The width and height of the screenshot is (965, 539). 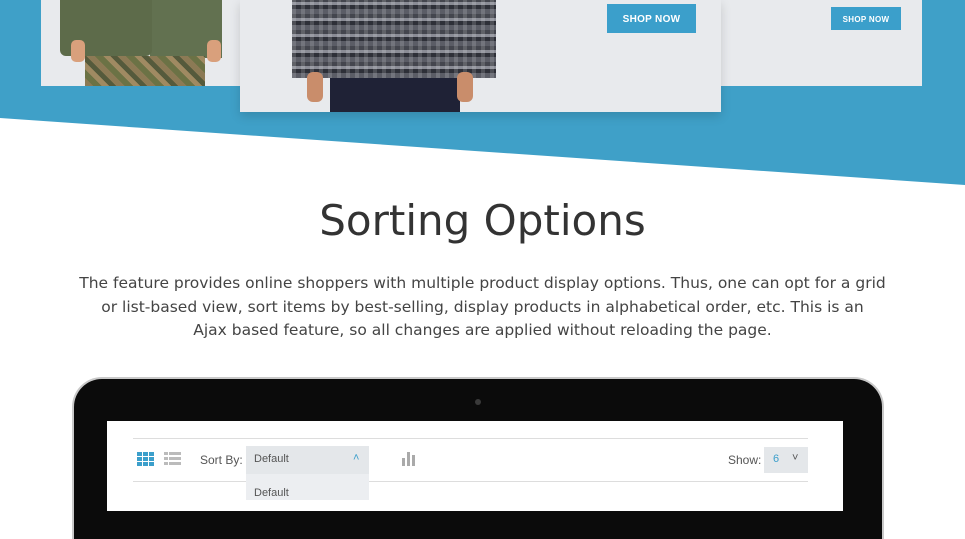 What do you see at coordinates (786, 460) in the screenshot?
I see `show-count-select: 6 ˅` at bounding box center [786, 460].